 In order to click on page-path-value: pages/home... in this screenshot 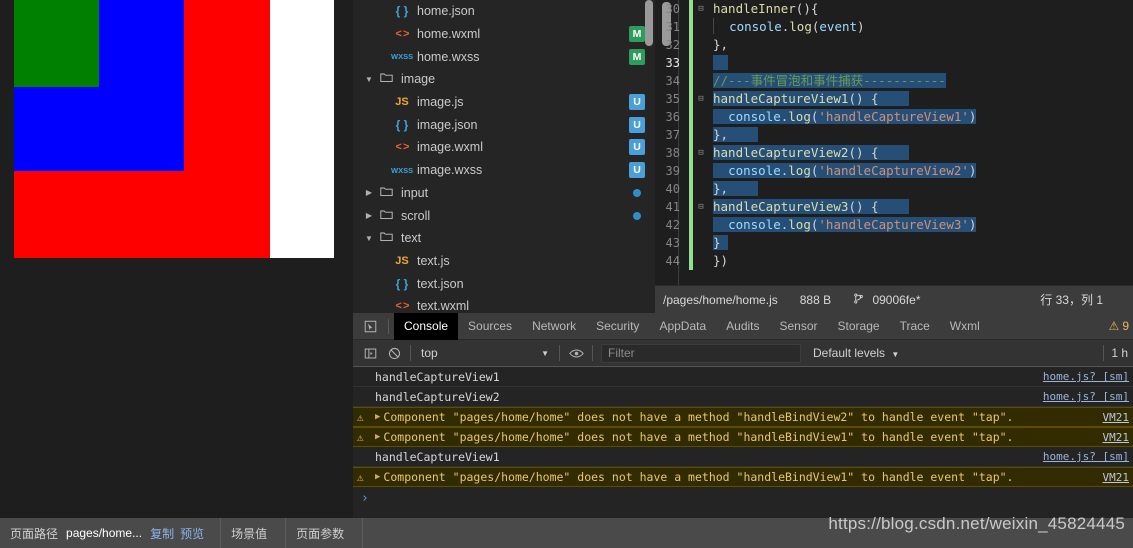, I will do `click(104, 533)`.